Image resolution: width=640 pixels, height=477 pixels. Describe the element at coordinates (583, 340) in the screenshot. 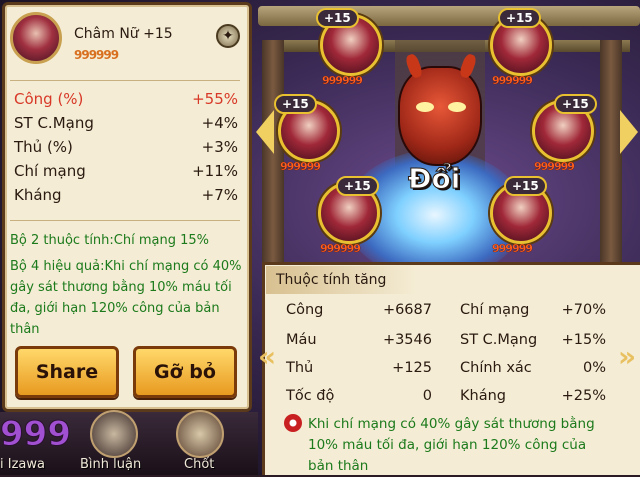

I see `attr-value: +15%` at that location.